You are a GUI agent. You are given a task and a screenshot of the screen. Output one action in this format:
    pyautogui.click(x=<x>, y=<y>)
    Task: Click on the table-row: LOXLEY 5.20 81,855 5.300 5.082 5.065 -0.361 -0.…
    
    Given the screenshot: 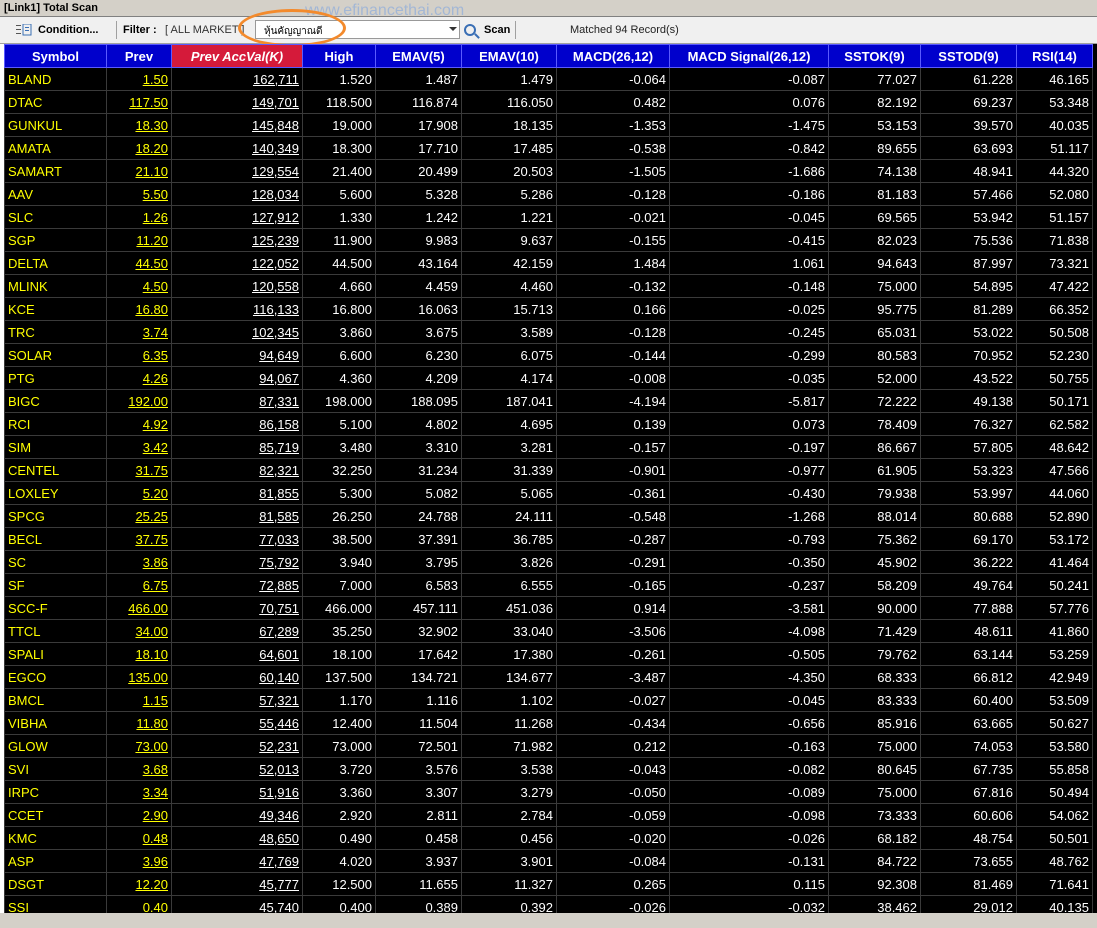 What is the action you would take?
    pyautogui.click(x=548, y=493)
    